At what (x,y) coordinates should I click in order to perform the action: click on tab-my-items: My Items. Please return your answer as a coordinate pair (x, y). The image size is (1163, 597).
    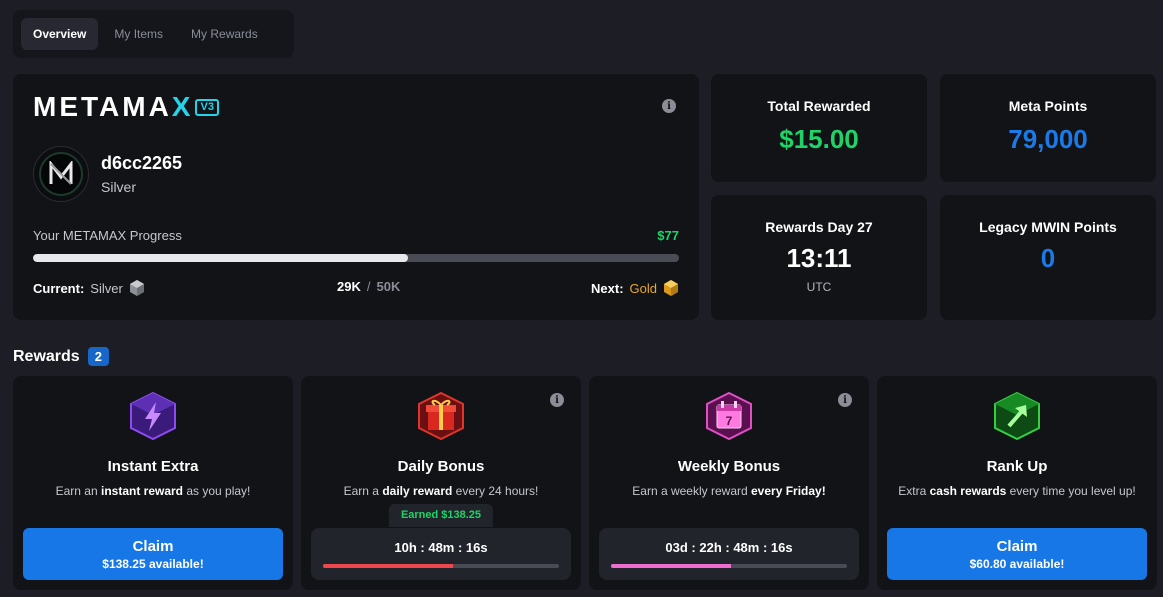
    Looking at the image, I should click on (138, 34).